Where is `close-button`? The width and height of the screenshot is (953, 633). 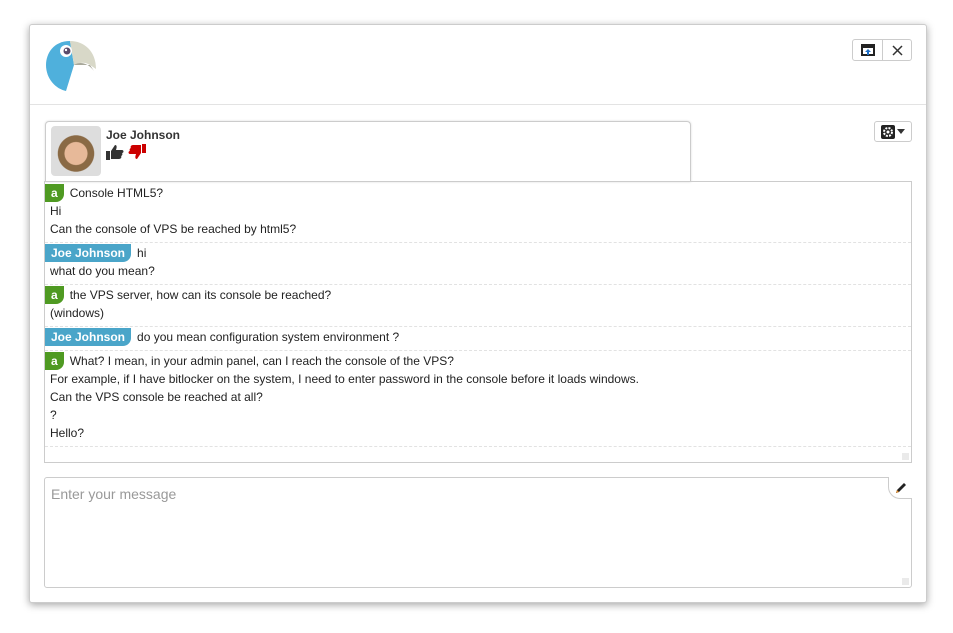
close-button is located at coordinates (896, 50).